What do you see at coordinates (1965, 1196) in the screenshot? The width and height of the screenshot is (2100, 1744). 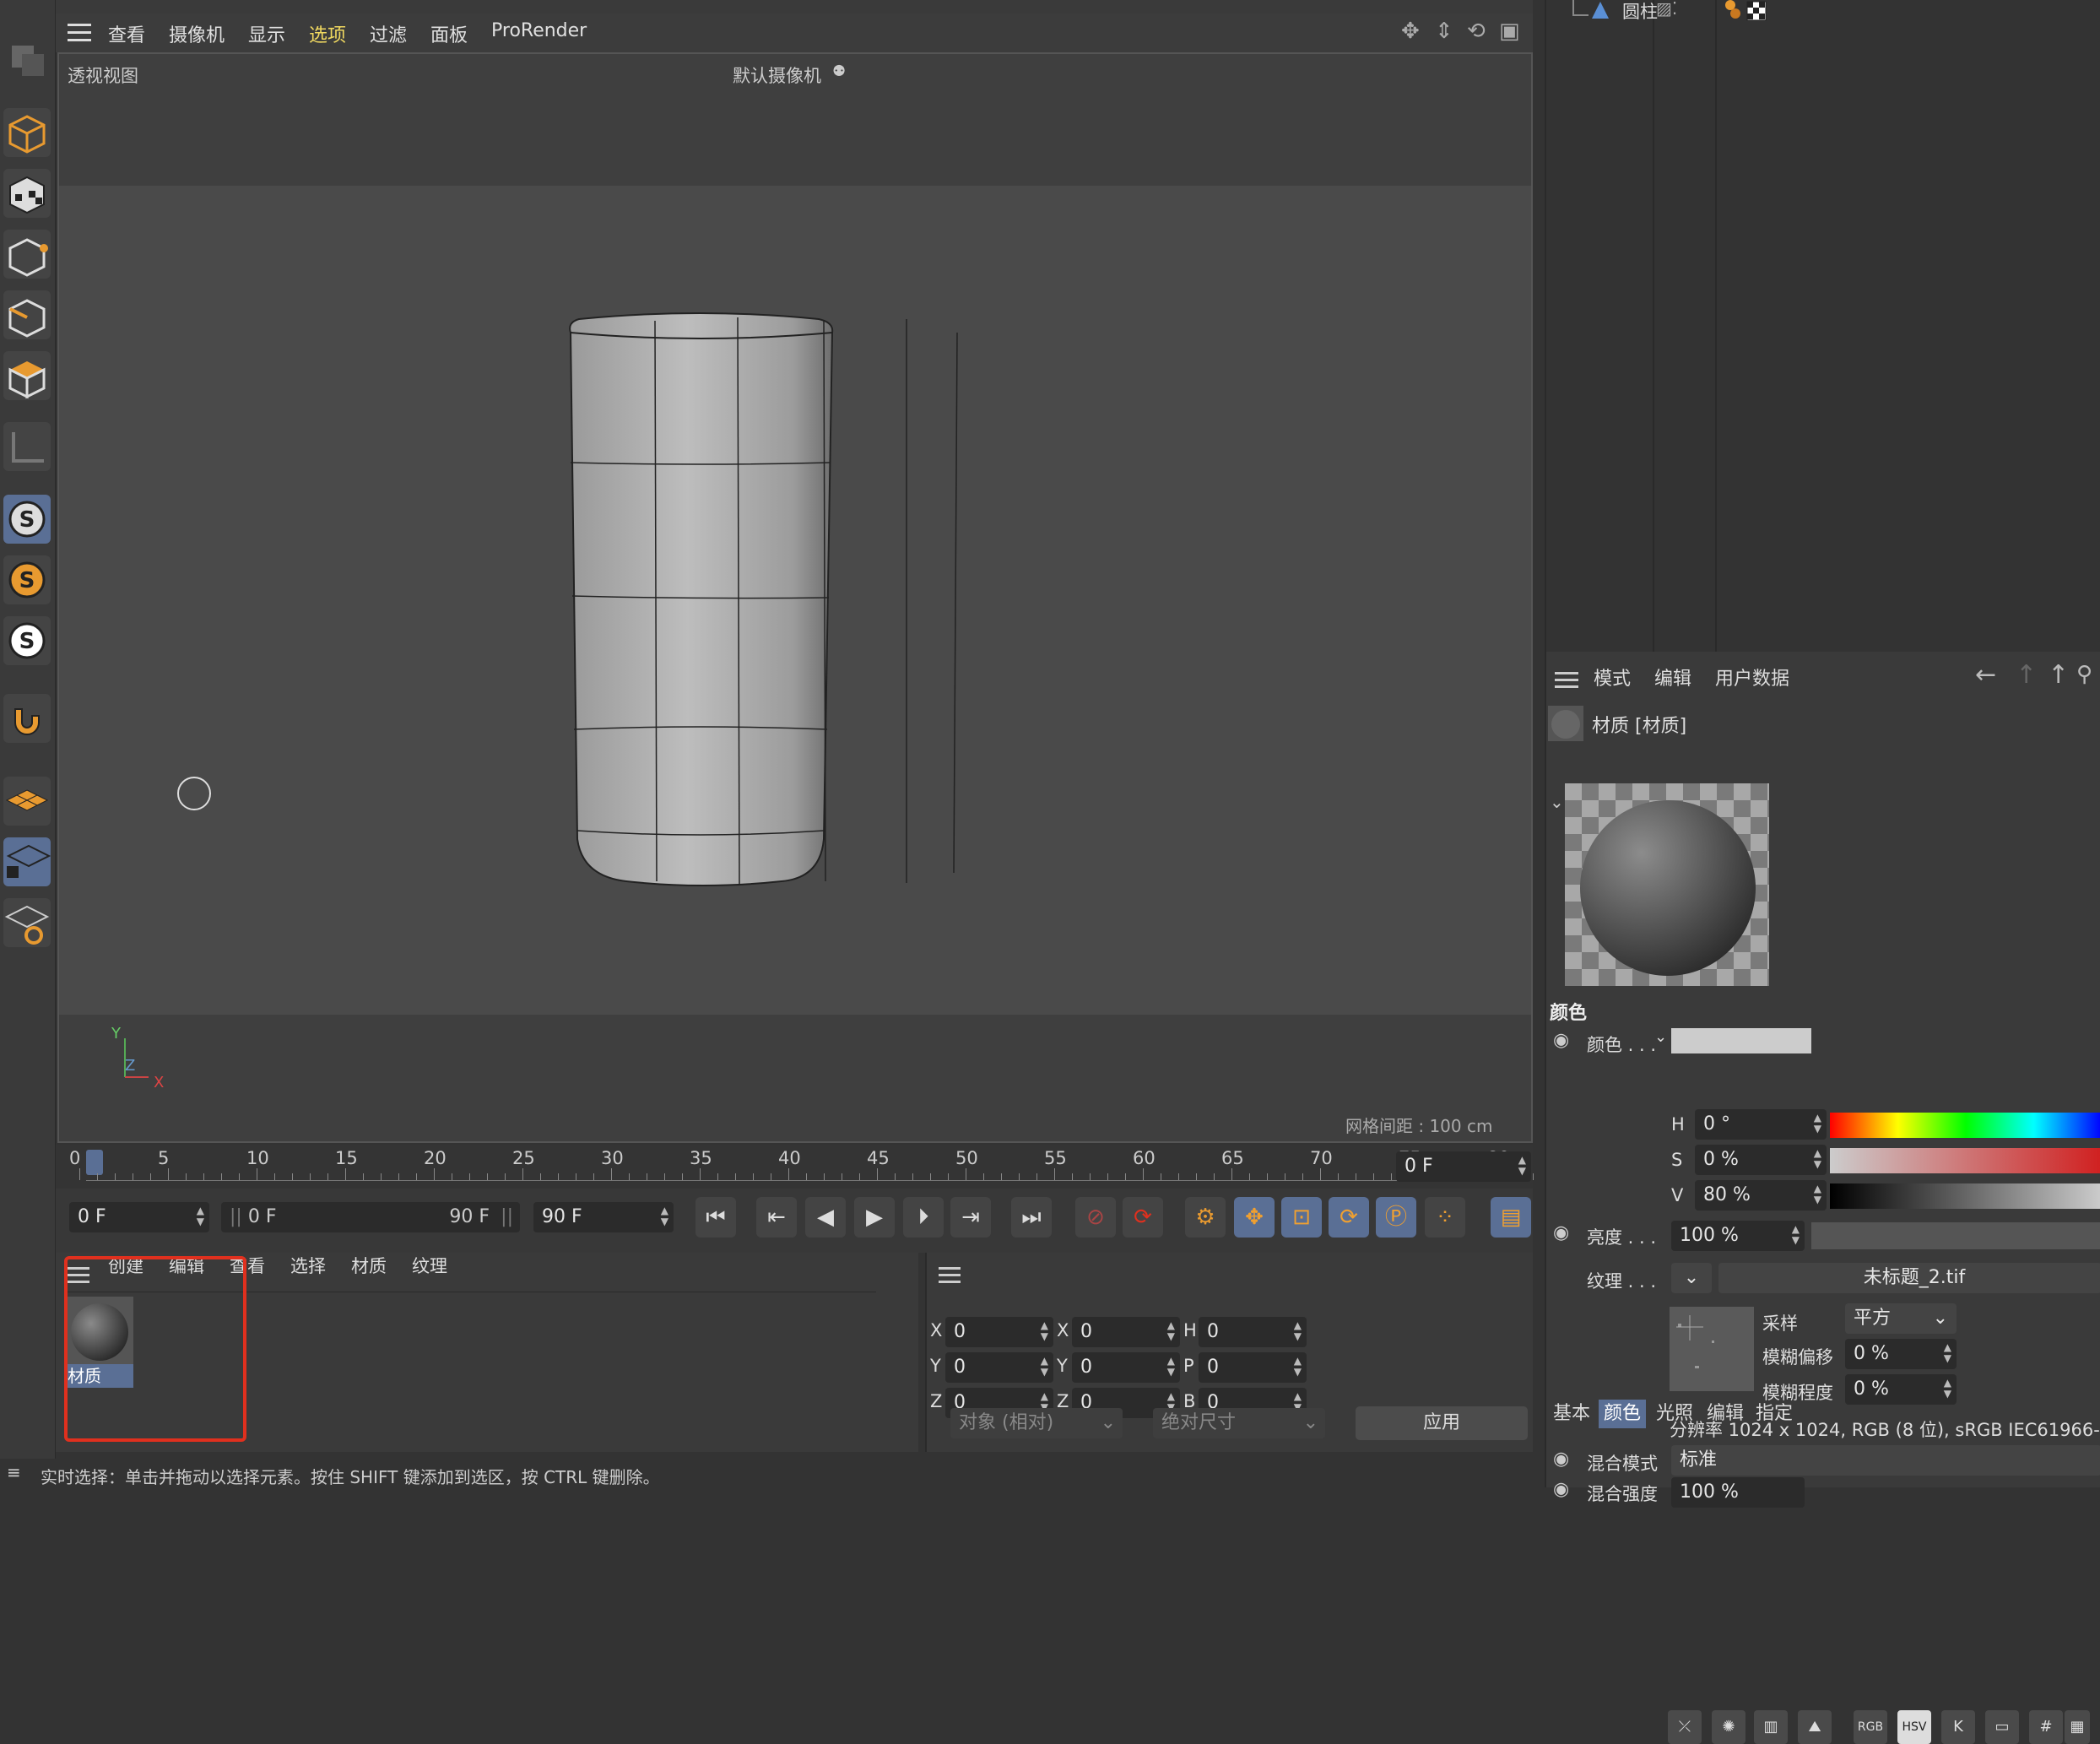 I see `value-slider` at bounding box center [1965, 1196].